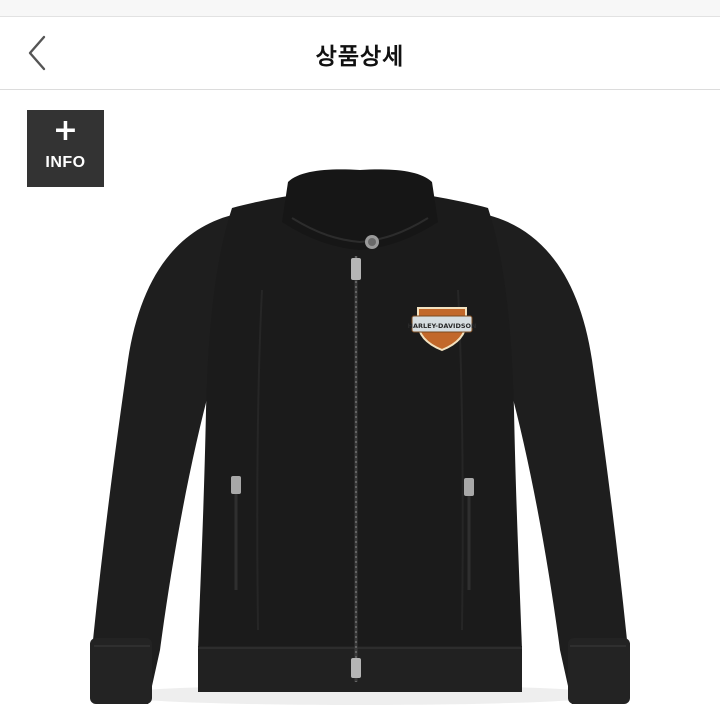 The width and height of the screenshot is (720, 720). Describe the element at coordinates (65, 162) in the screenshot. I see `info-label: INFO` at that location.